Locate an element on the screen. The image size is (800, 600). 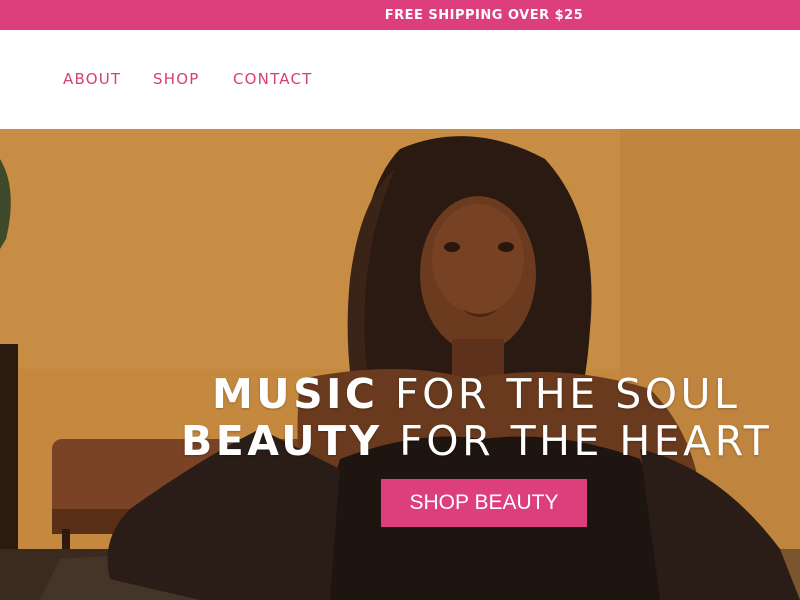
headline-line-1: MUSIC FOR THE SOUL is located at coordinates (476, 394).